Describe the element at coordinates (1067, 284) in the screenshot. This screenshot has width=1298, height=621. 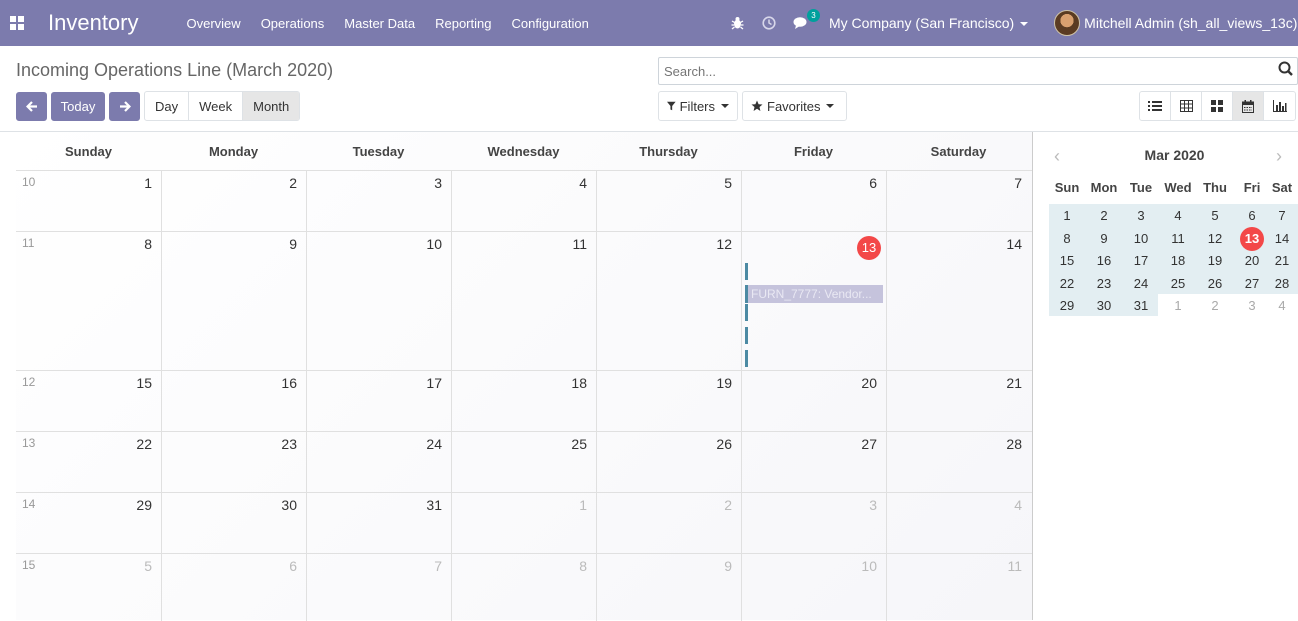
I see `mini-day: 22` at that location.